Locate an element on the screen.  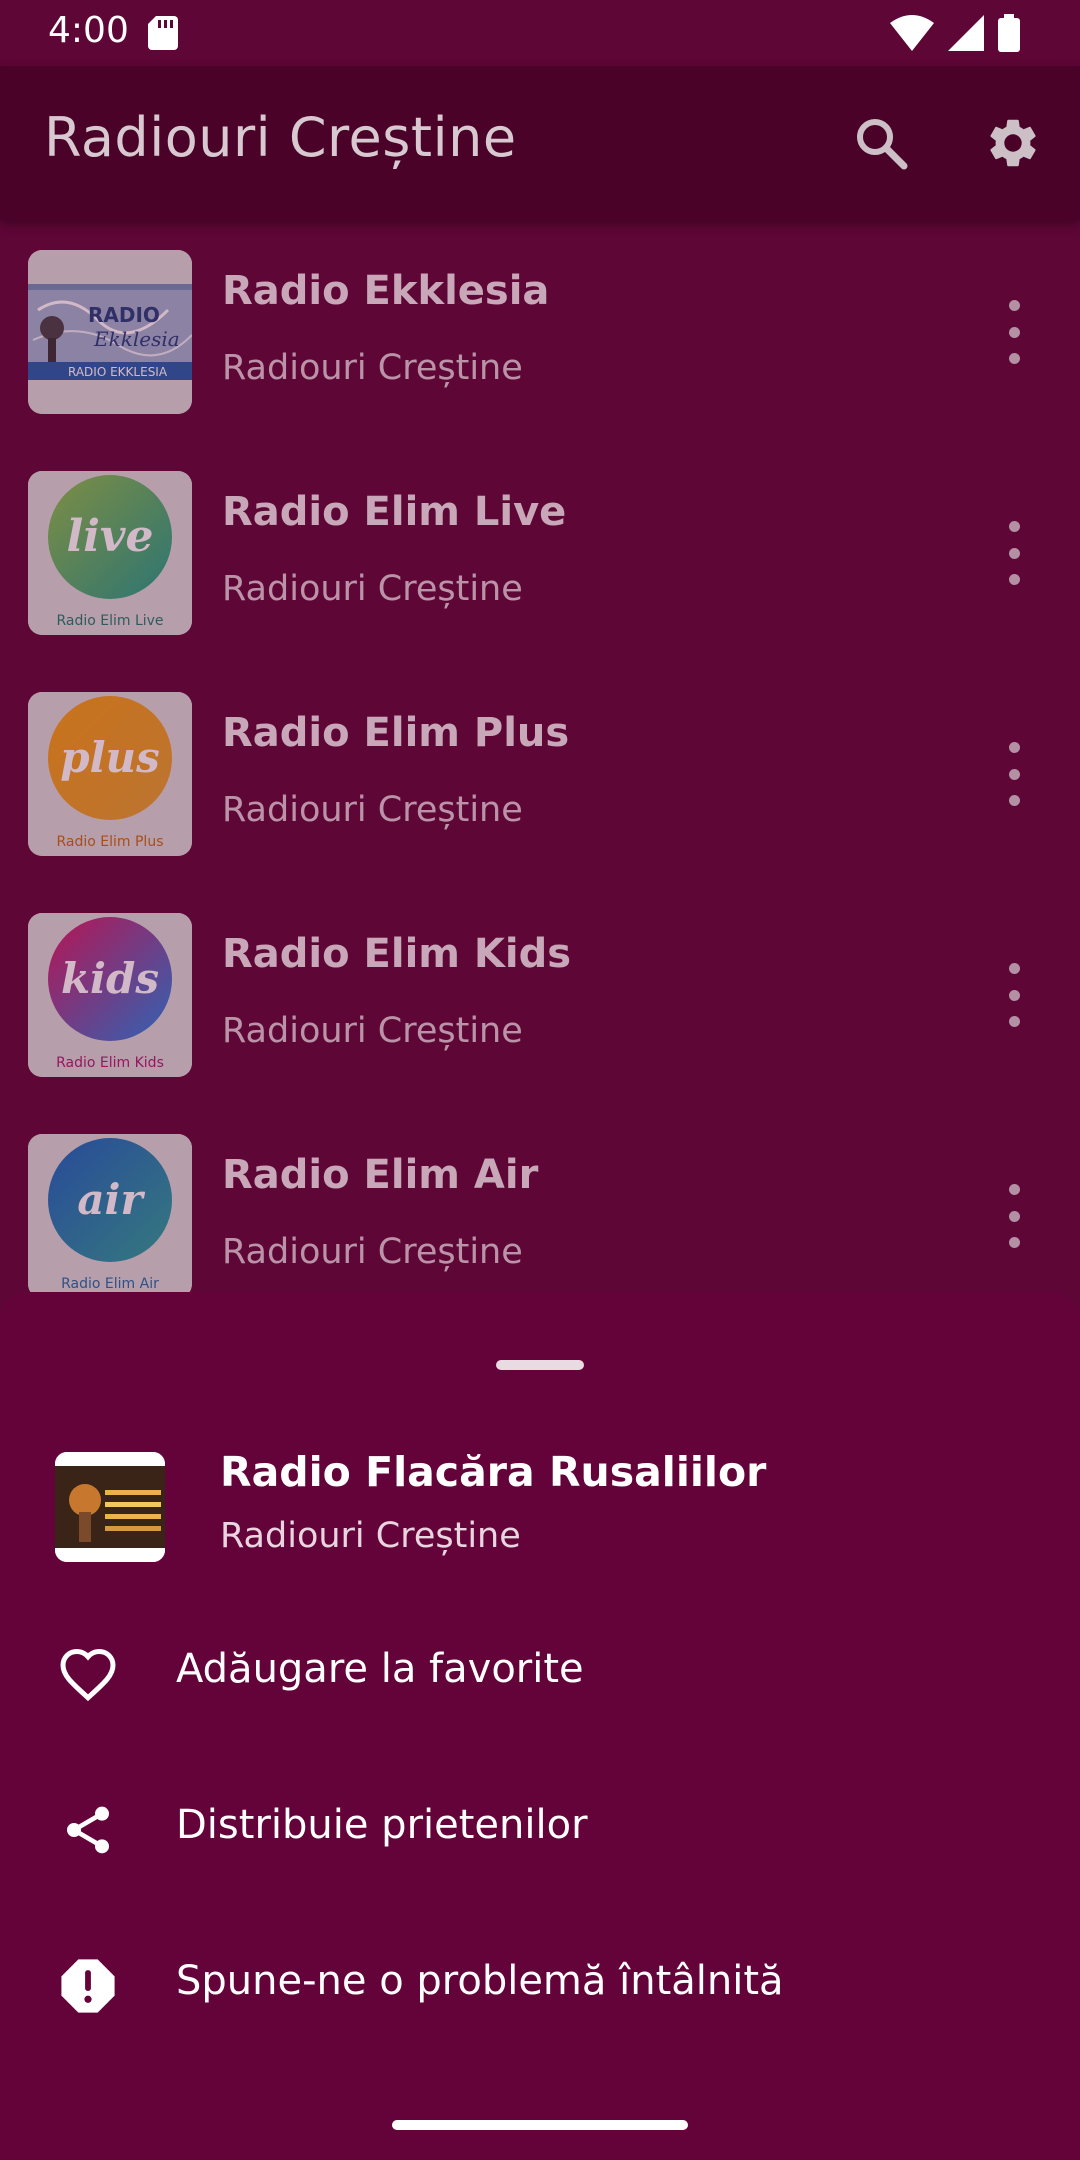
report-problem-label: Spune-ne o problemă întâlnită is located at coordinates (480, 1981).